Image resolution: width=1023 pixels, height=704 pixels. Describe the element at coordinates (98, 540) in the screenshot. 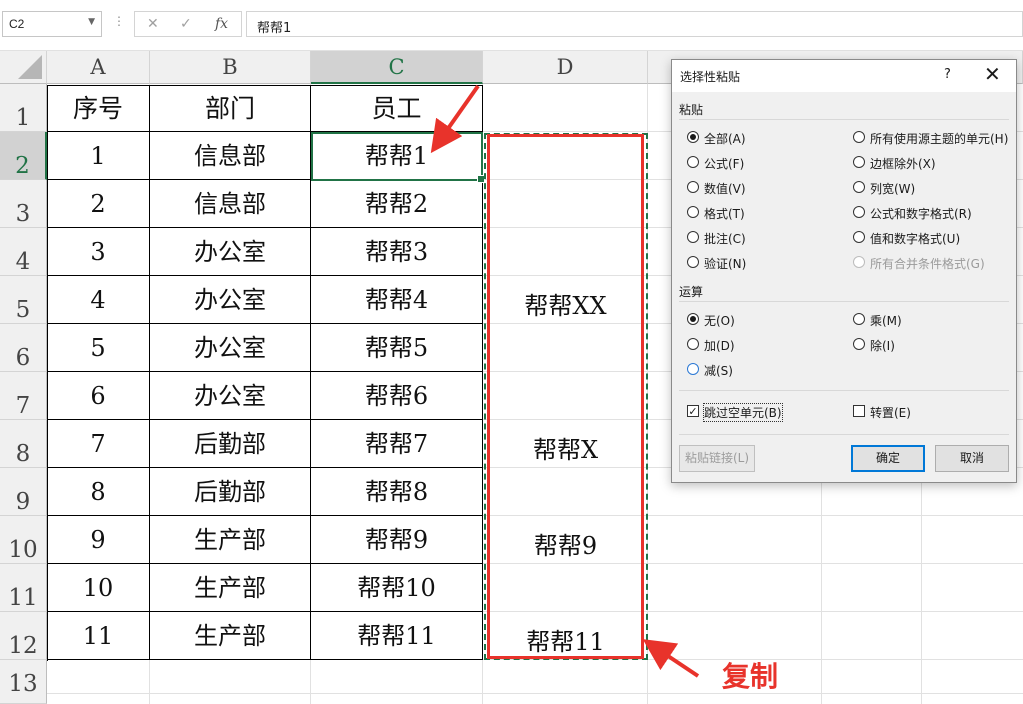

I see `table-cell: 9` at that location.